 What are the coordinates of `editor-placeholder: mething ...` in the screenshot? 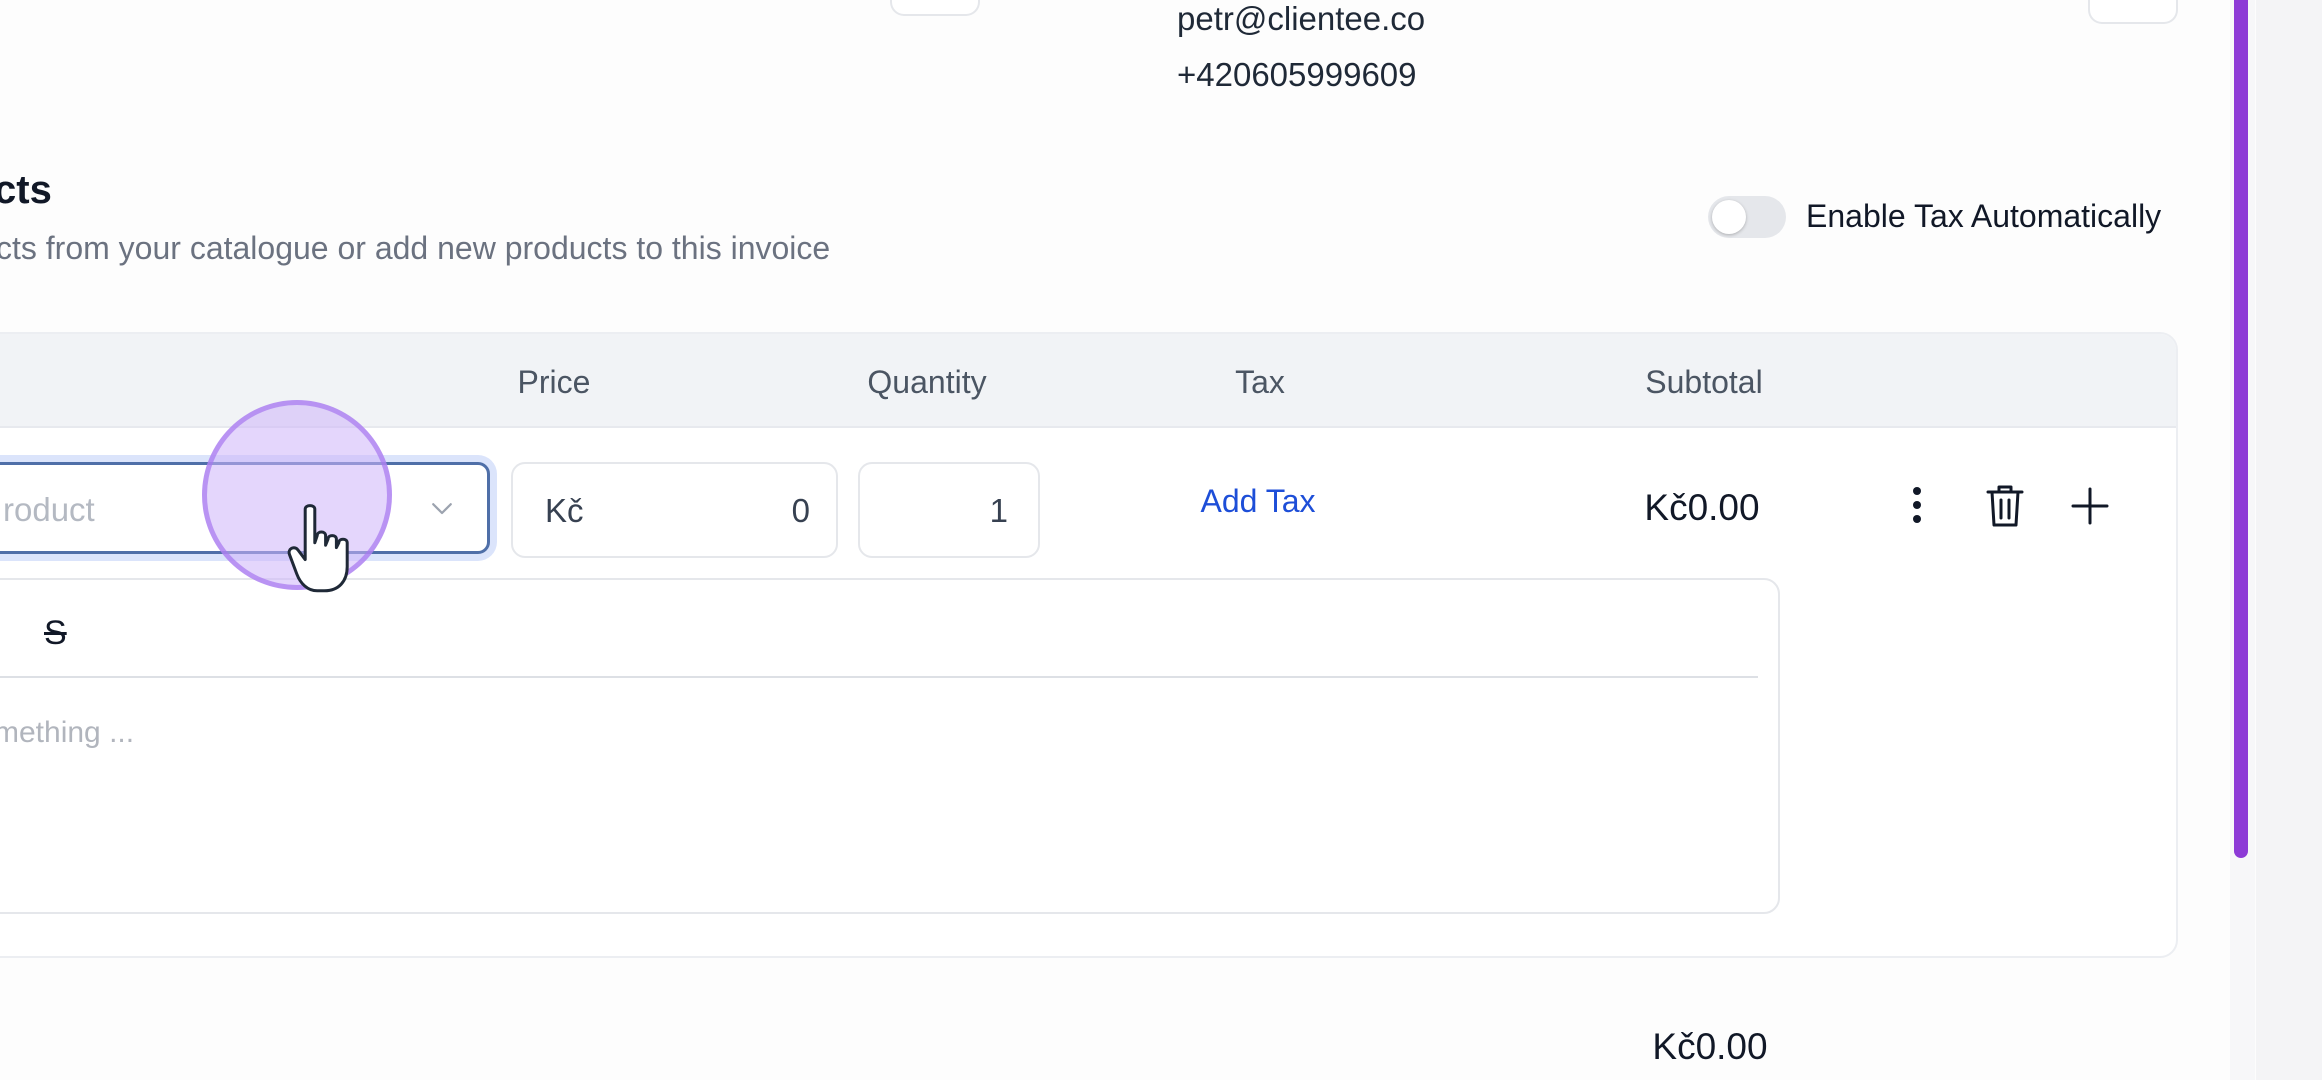 It's located at (67, 732).